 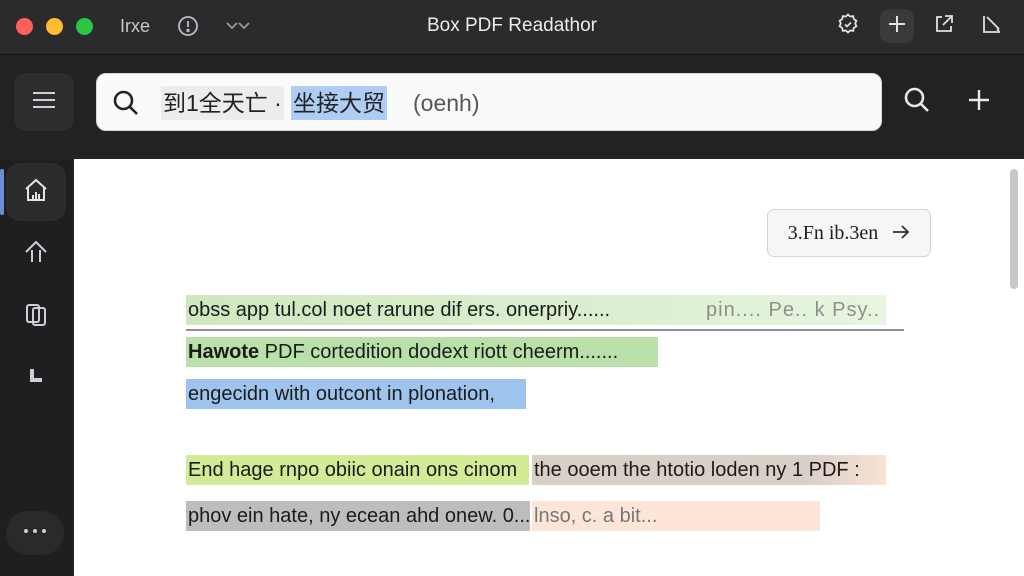 What do you see at coordinates (188, 26) in the screenshot?
I see `lightbulb-icon` at bounding box center [188, 26].